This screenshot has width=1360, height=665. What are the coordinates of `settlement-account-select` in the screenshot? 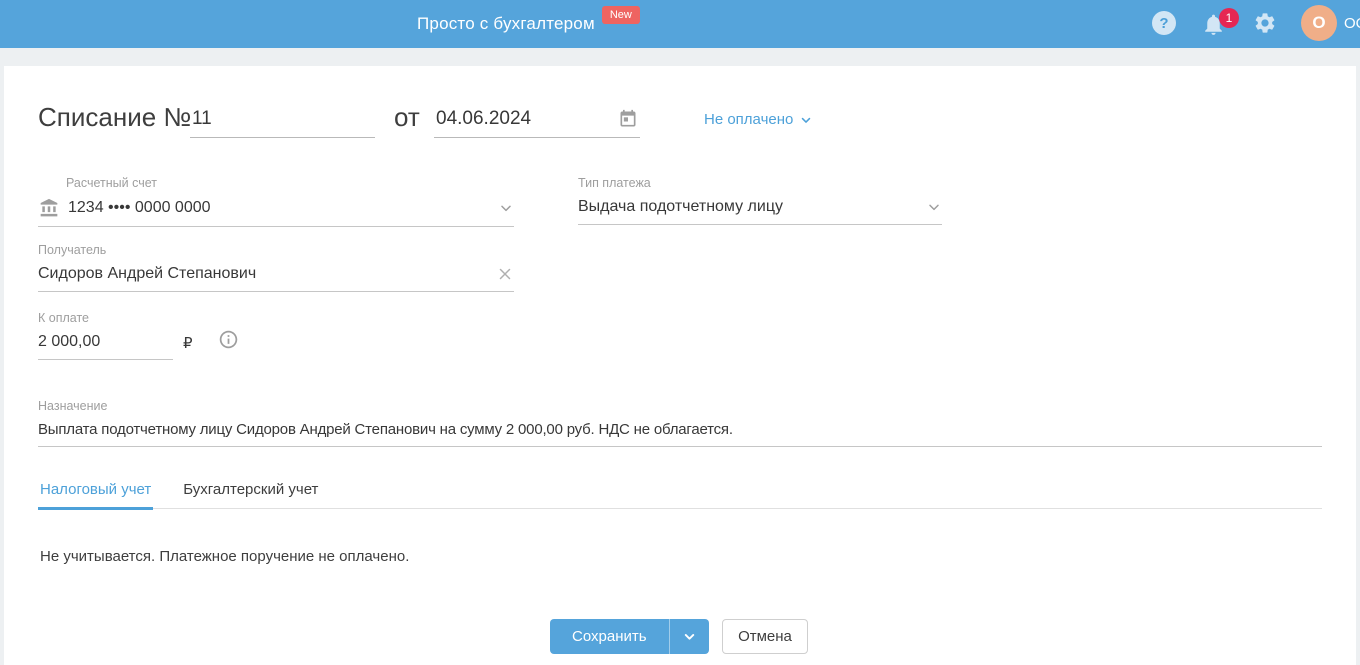 It's located at (276, 212).